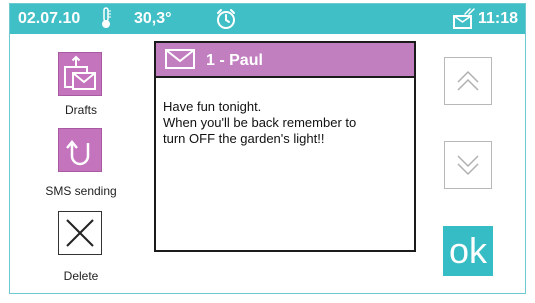 This screenshot has width=535, height=303. Describe the element at coordinates (234, 60) in the screenshot. I see `message-sender: 1 - Paul` at that location.